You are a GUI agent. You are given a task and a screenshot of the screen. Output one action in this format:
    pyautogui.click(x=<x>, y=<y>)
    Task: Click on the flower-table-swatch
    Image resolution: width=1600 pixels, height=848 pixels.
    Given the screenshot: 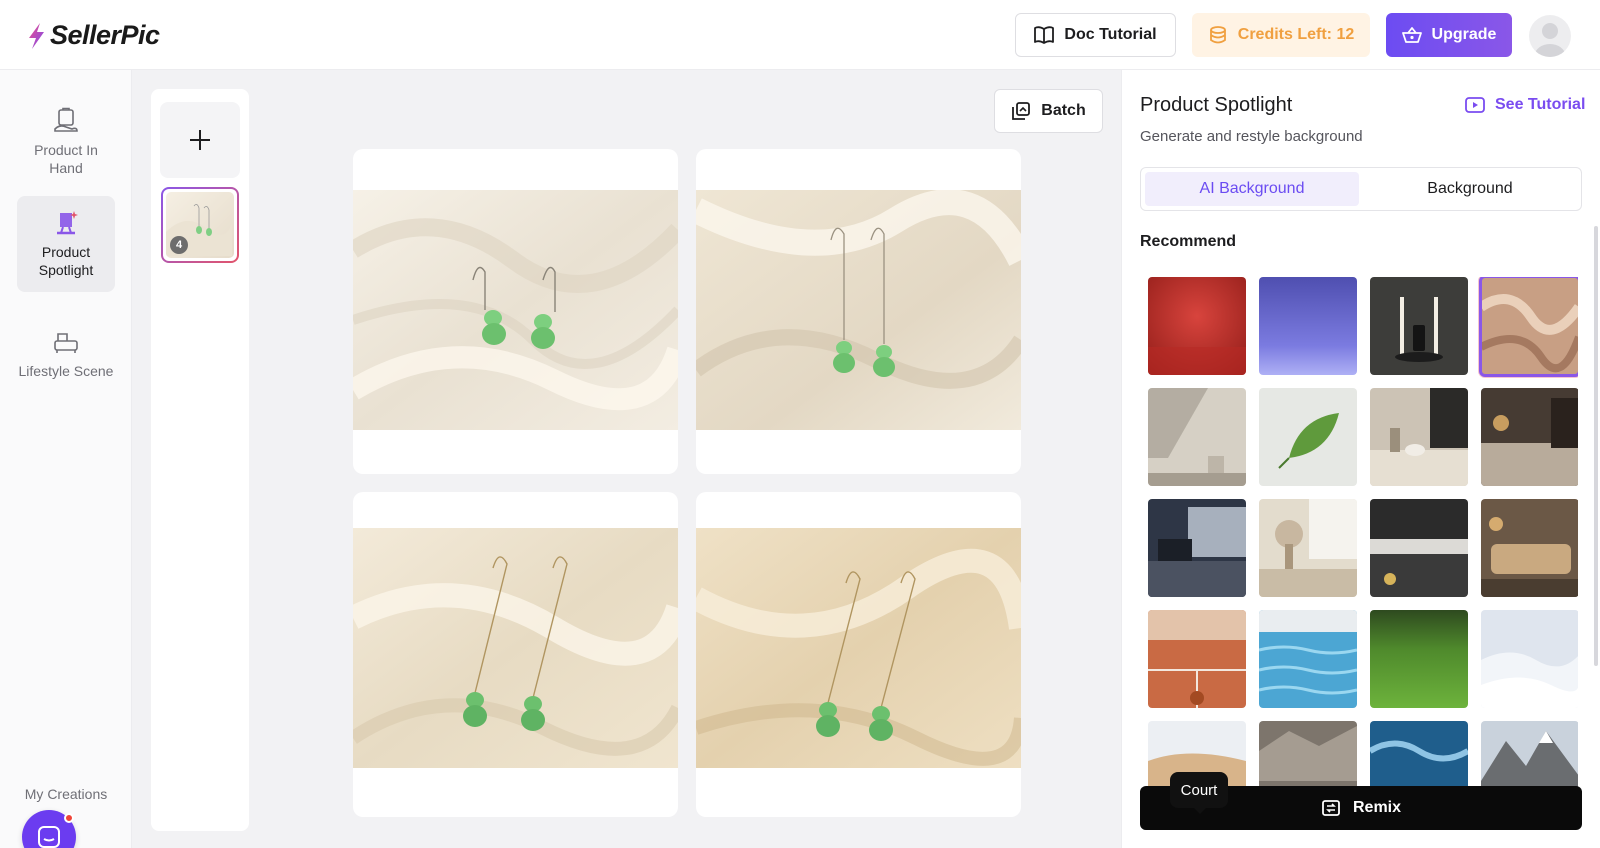 What is the action you would take?
    pyautogui.click(x=1308, y=548)
    